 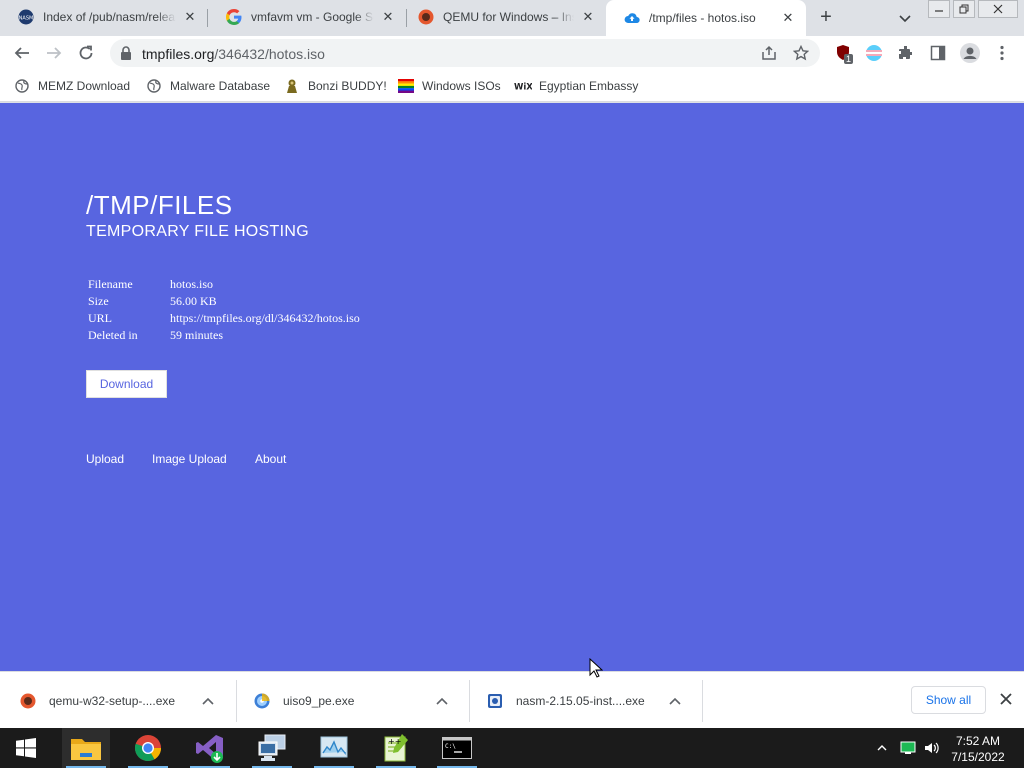 I want to click on mouse-cursor-icon, so click(x=596, y=667).